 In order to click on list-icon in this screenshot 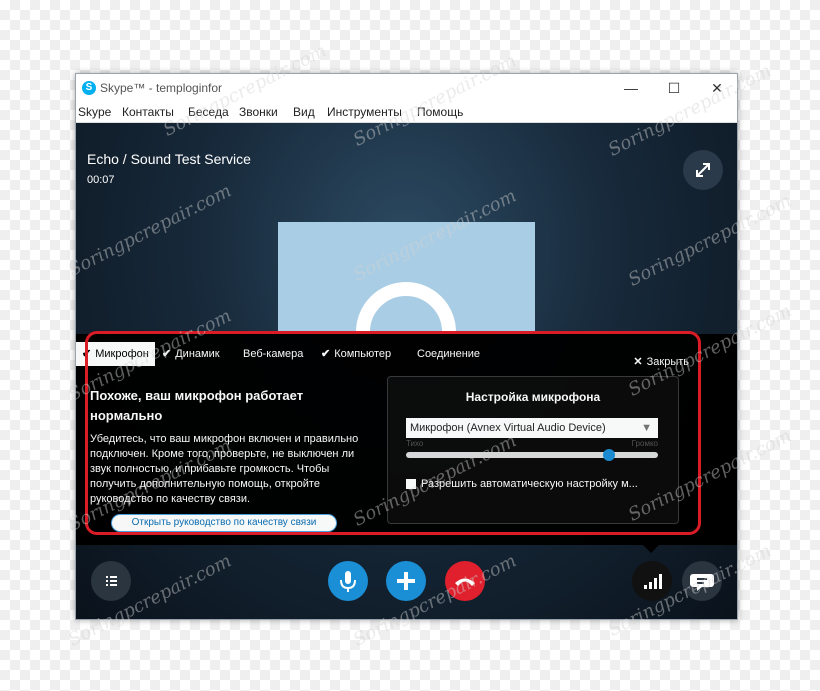, I will do `click(111, 581)`.